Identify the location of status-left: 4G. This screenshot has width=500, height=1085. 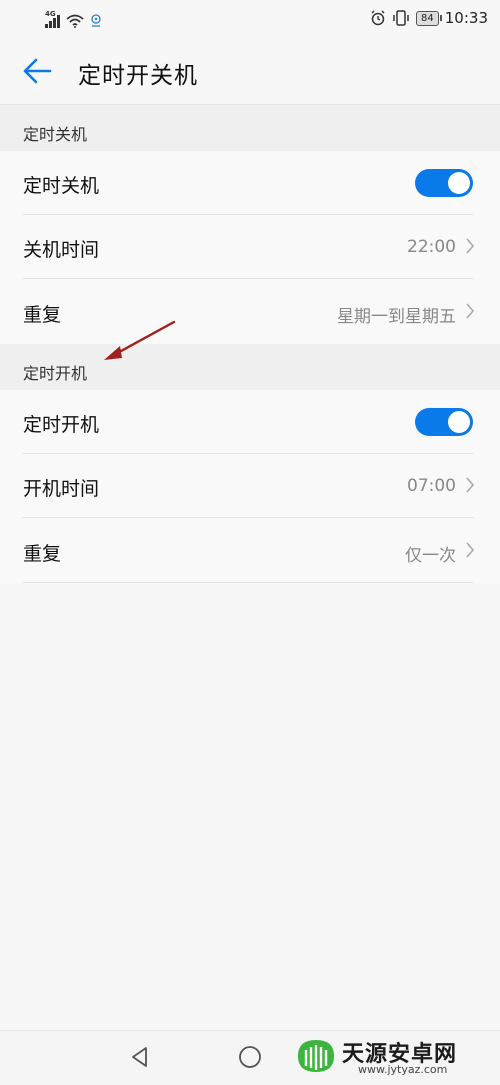
(73, 19).